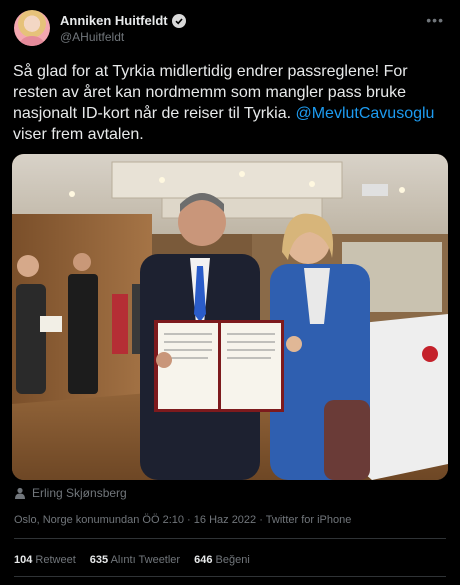  I want to click on photo-credit-name: Erling Skjønsberg, so click(79, 493).